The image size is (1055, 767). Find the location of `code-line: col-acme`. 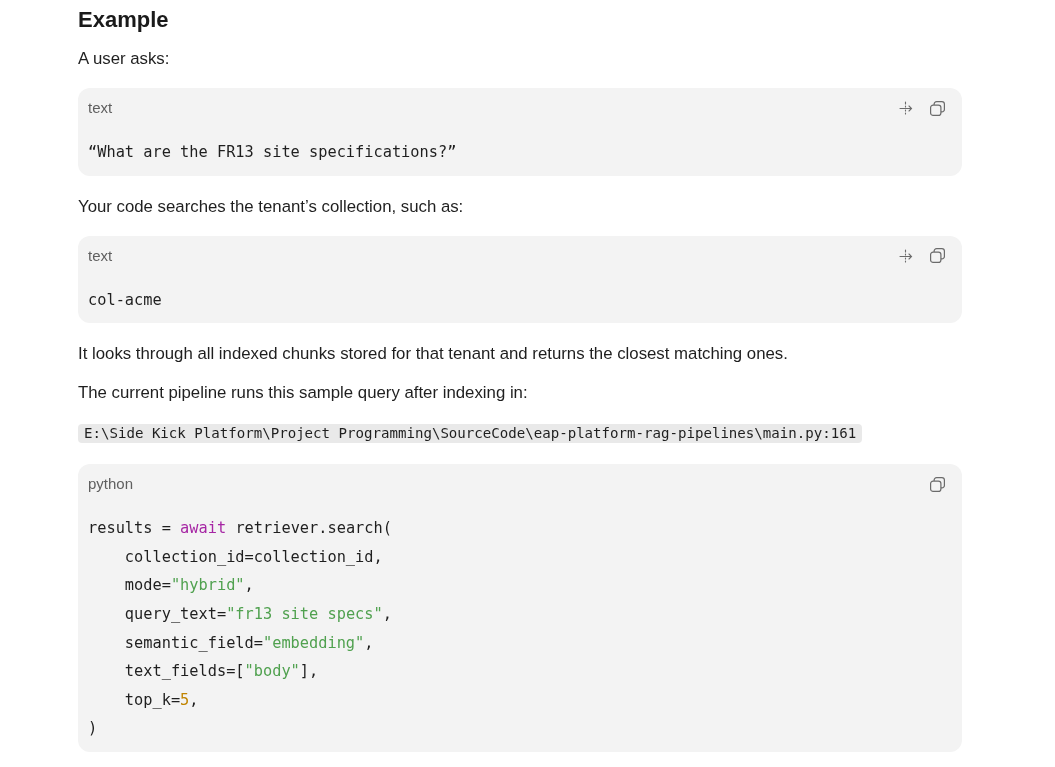

code-line: col-acme is located at coordinates (125, 300).